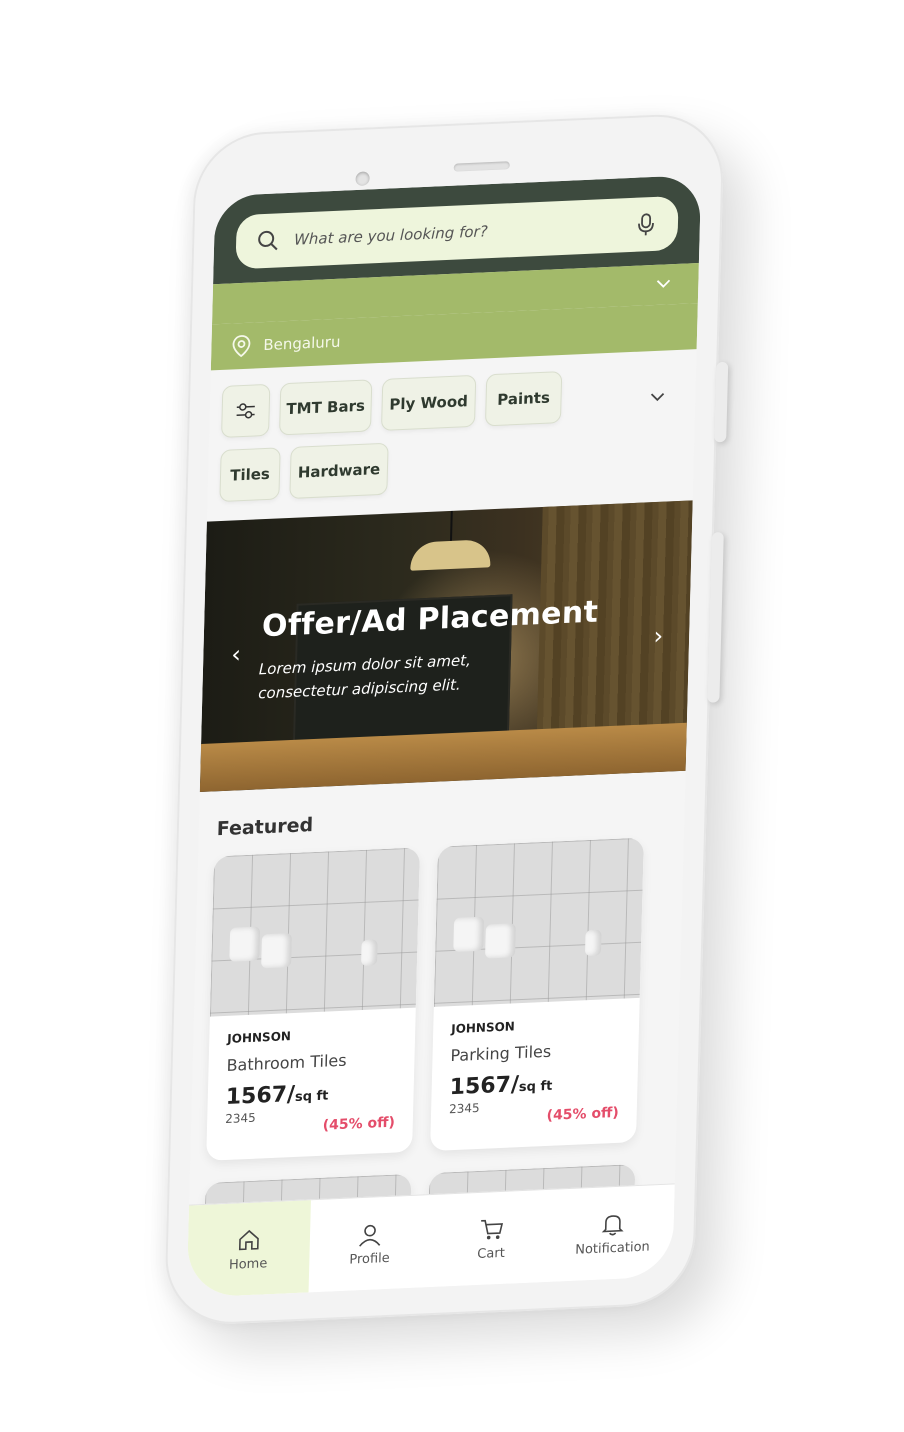 The width and height of the screenshot is (904, 1432). I want to click on nav-cart: Cart, so click(491, 1238).